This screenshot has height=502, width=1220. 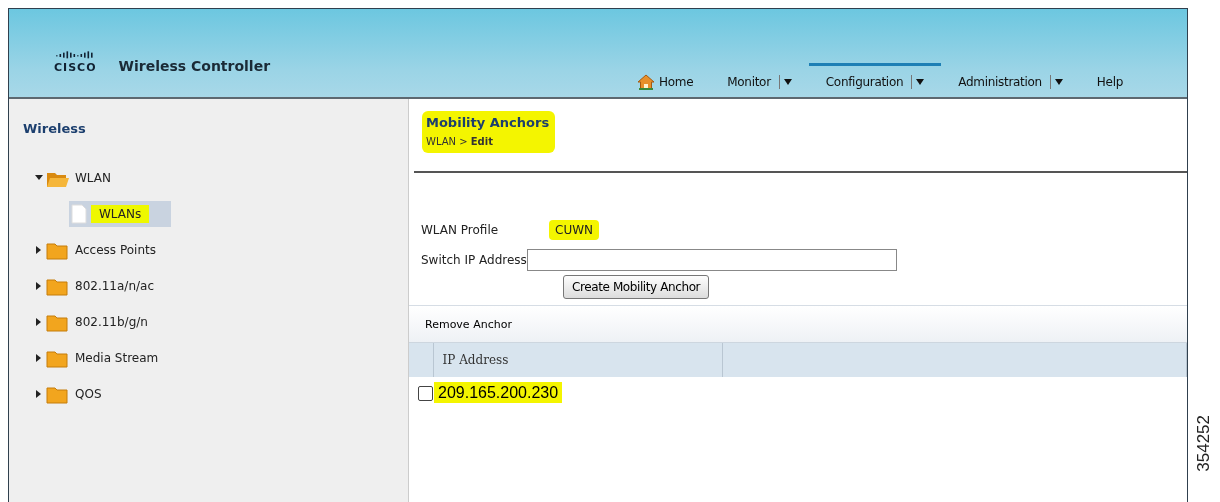 I want to click on logo-bars-icon, so click(x=75, y=54).